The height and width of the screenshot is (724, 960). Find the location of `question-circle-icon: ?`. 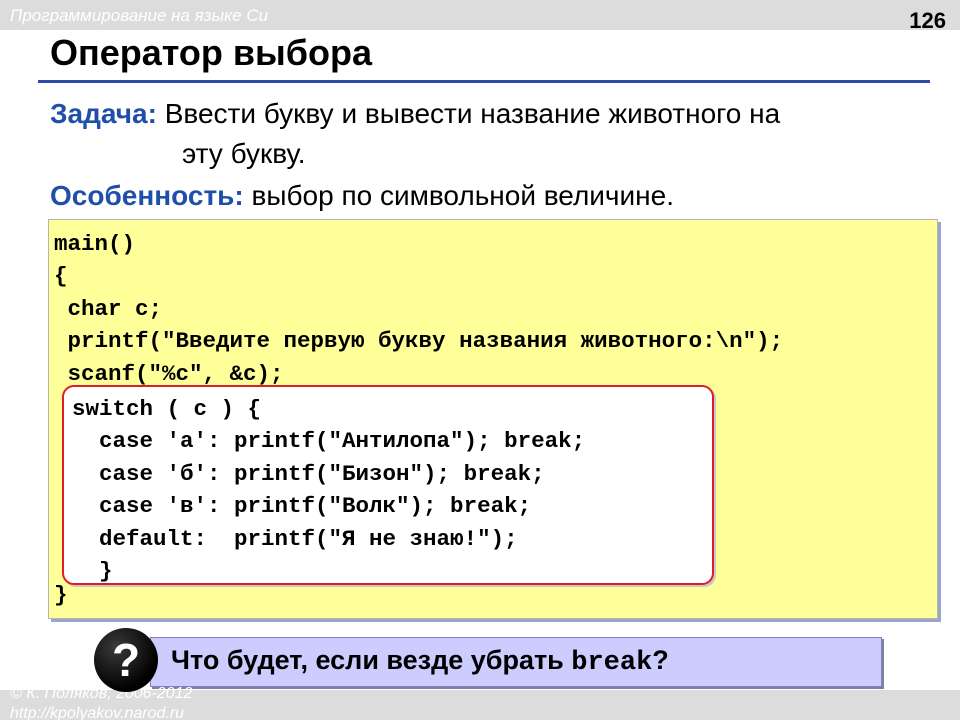

question-circle-icon: ? is located at coordinates (126, 660).